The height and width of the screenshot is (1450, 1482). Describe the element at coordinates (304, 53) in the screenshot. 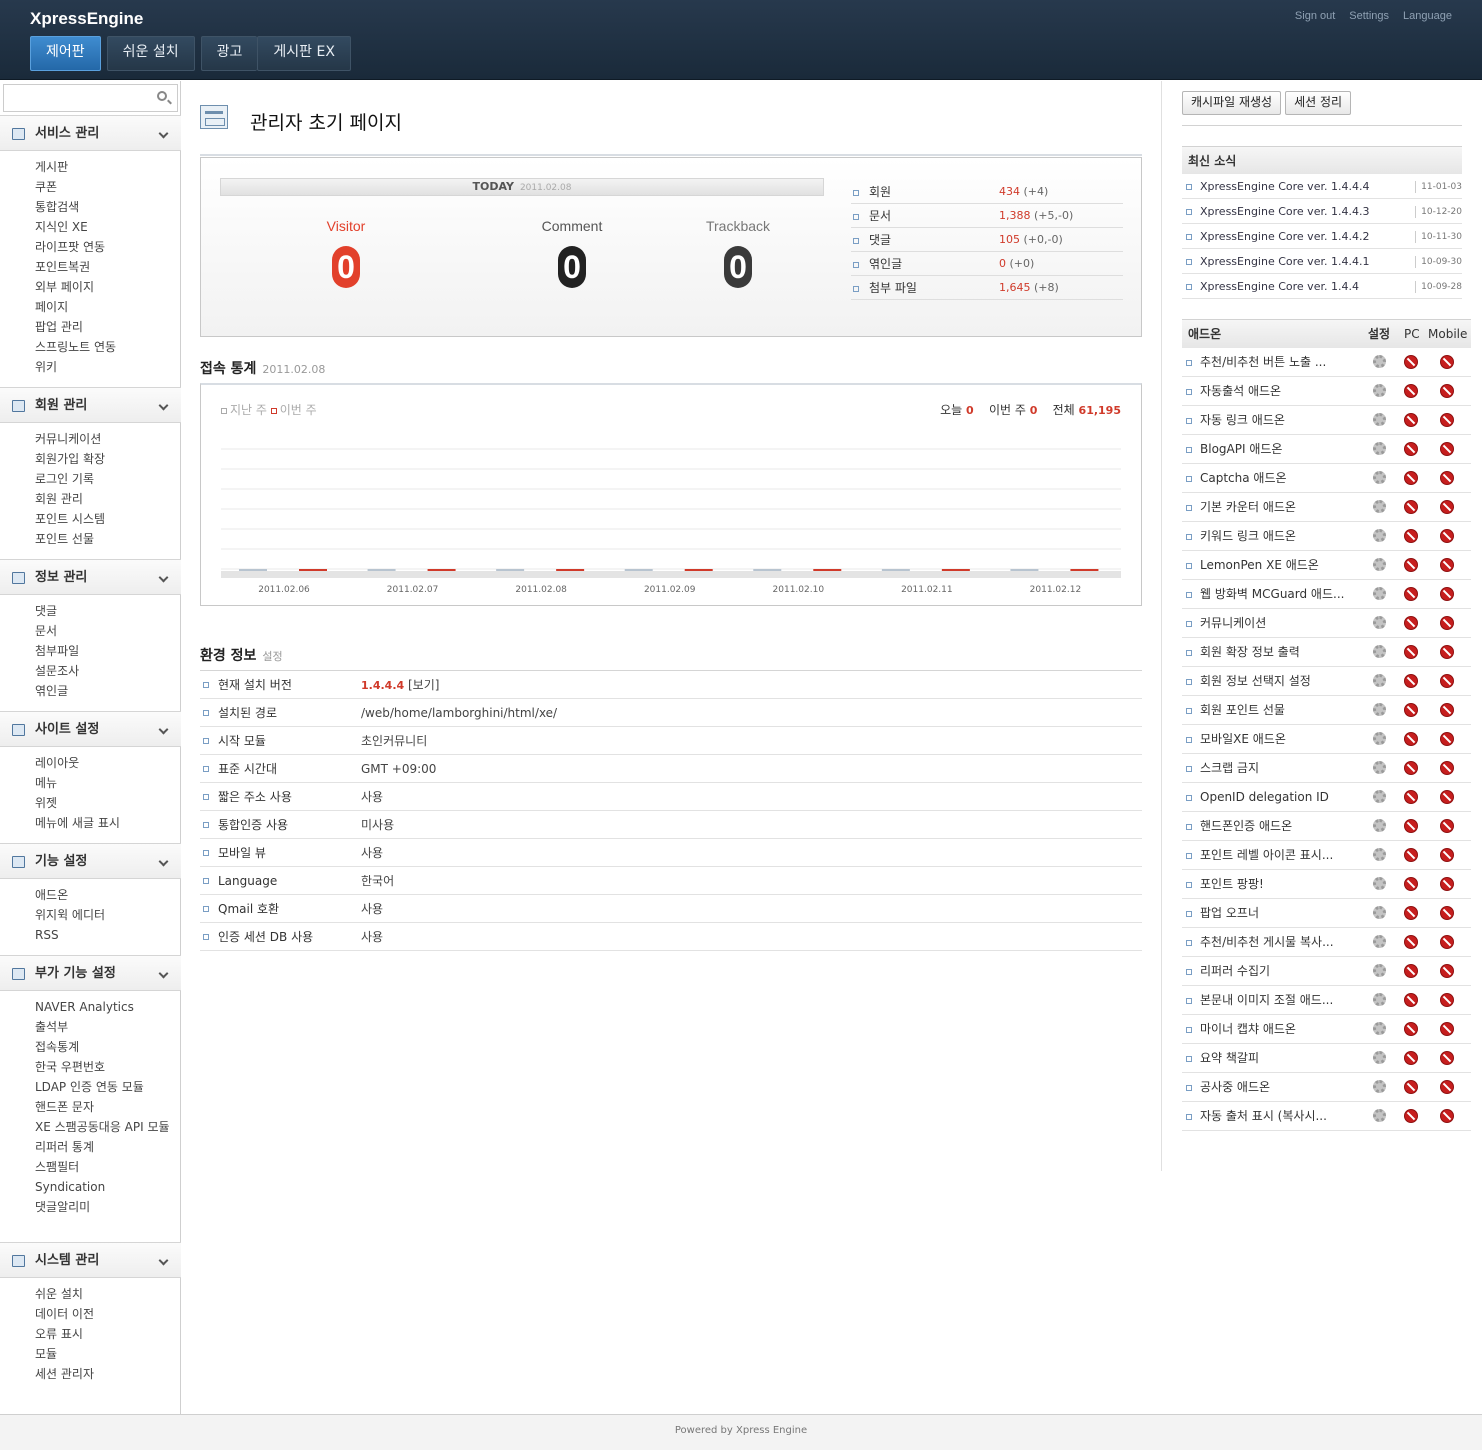

I see `tab-board-ex: 게시판 EX` at that location.